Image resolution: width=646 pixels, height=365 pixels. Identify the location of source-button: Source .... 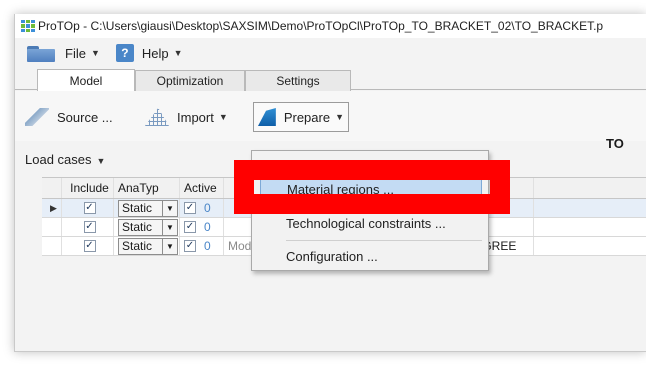
(69, 117).